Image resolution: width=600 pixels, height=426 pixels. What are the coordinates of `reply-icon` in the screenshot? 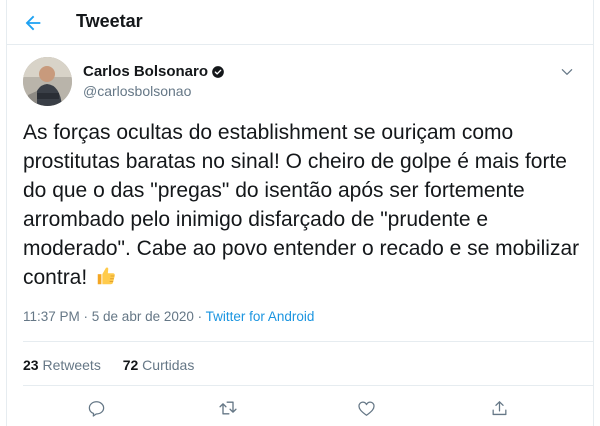 It's located at (96, 408).